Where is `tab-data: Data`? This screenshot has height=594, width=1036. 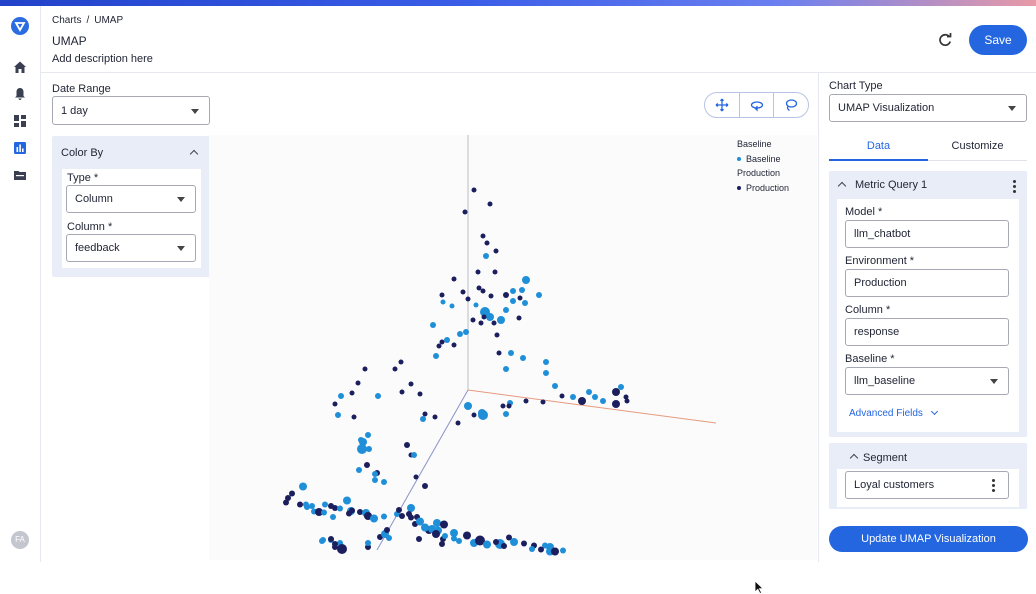 tab-data: Data is located at coordinates (878, 147).